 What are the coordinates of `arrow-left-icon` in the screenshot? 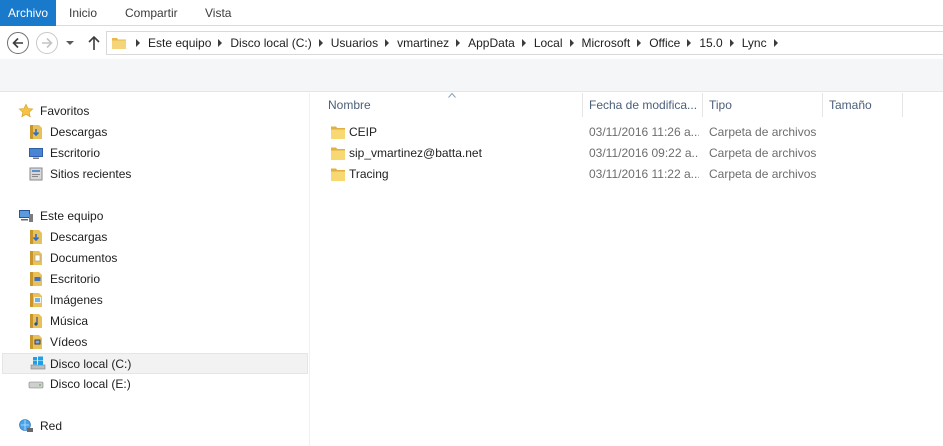 It's located at (17, 43).